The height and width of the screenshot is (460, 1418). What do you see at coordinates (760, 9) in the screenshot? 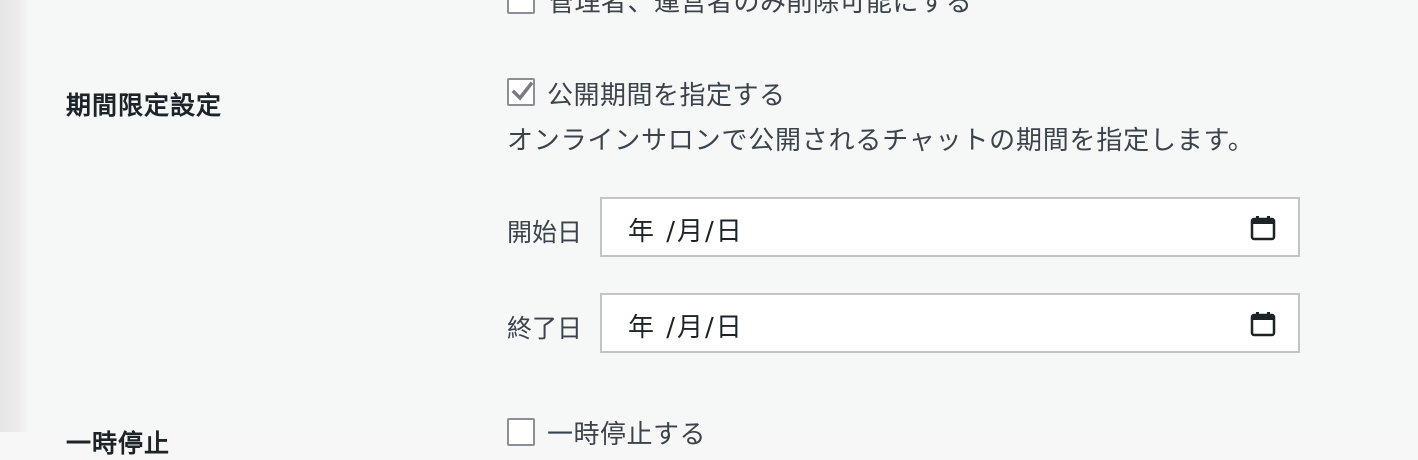
I see `top-option-label: 管理者、運営者のみ削除可能にする` at bounding box center [760, 9].